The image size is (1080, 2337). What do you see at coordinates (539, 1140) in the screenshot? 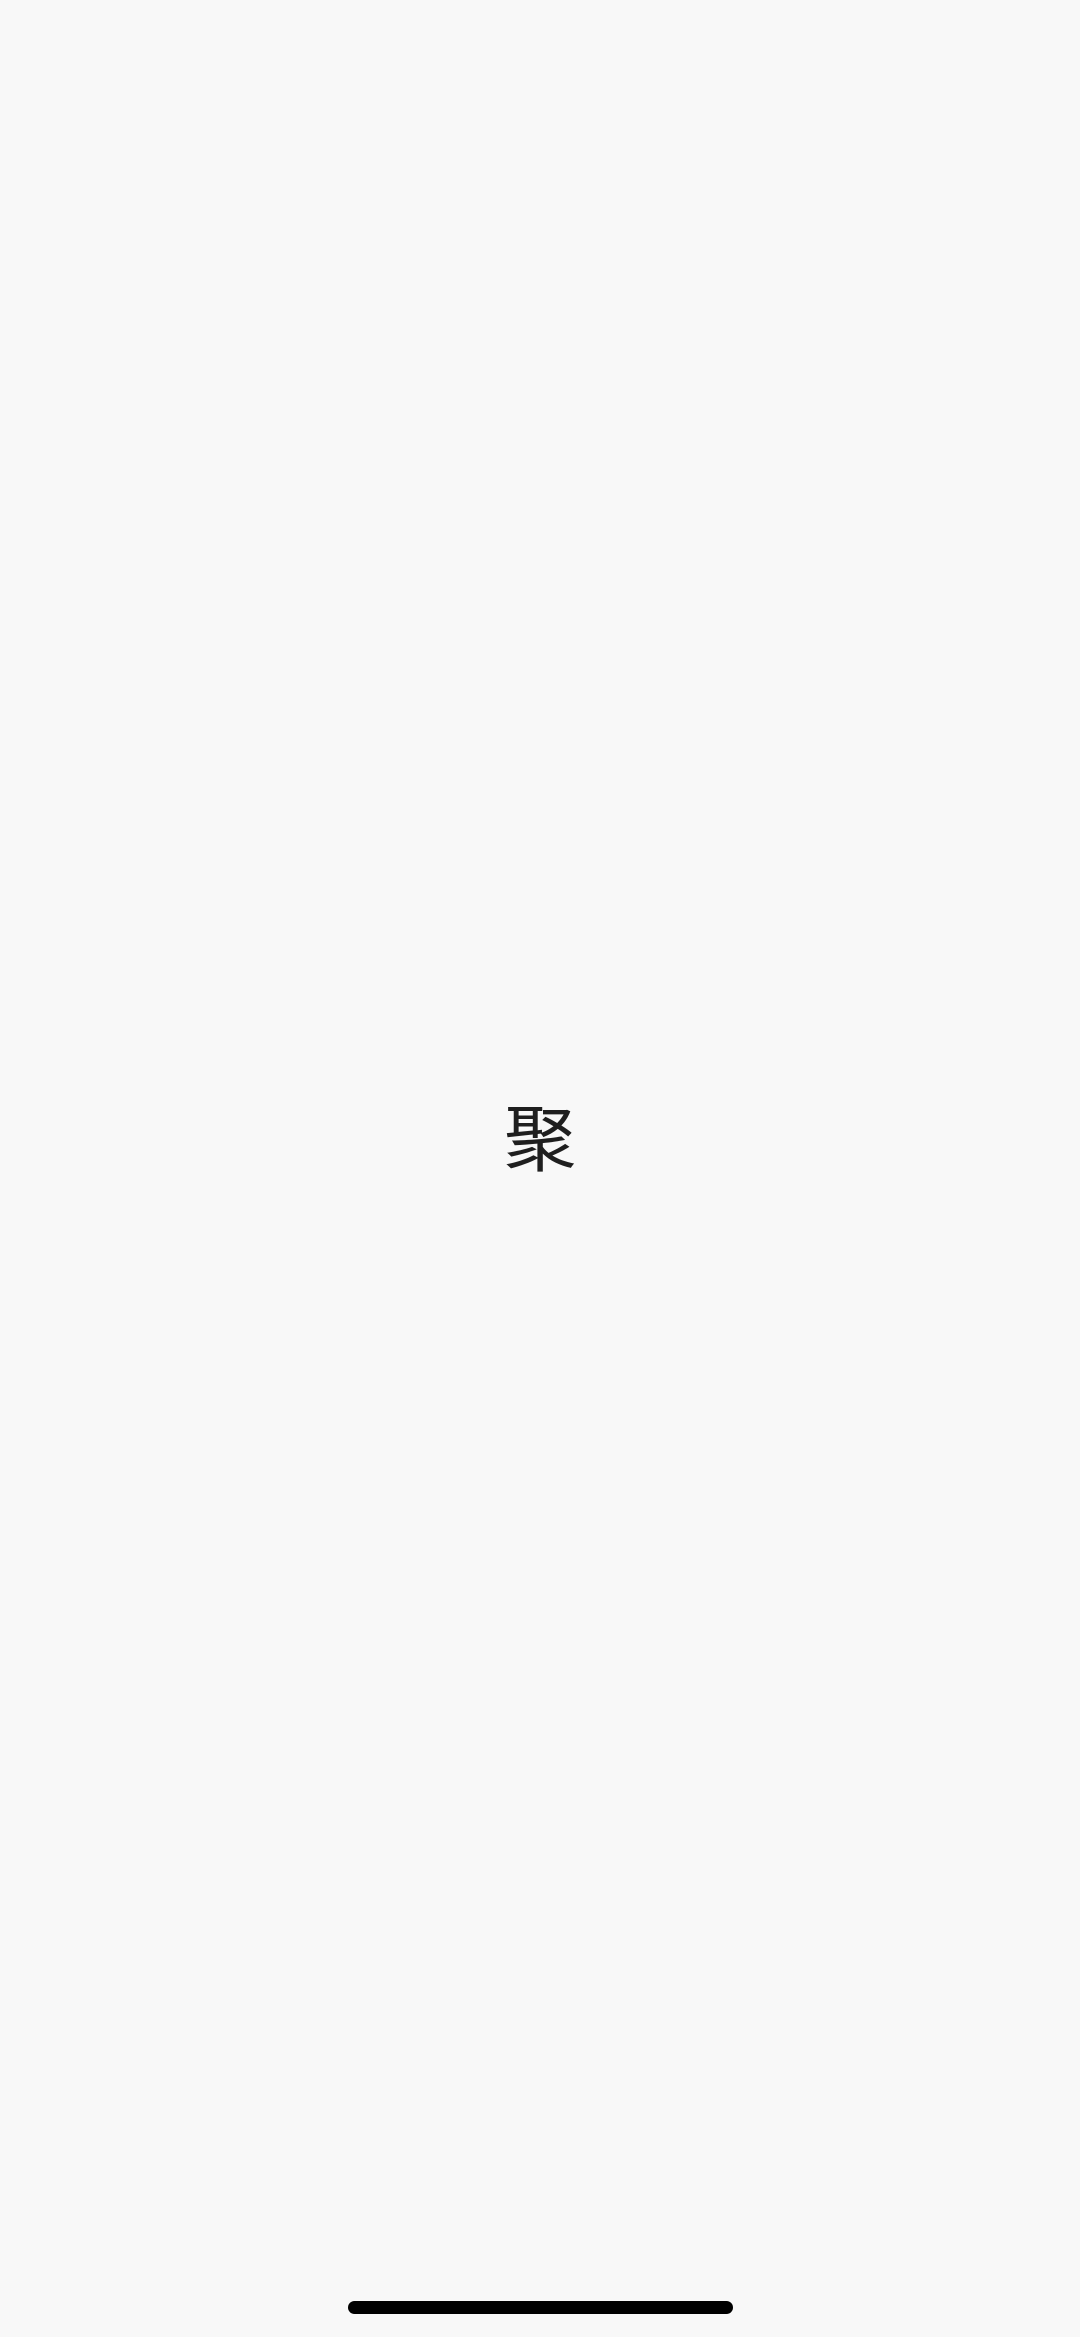
I see `app-logo-text: 聚` at bounding box center [539, 1140].